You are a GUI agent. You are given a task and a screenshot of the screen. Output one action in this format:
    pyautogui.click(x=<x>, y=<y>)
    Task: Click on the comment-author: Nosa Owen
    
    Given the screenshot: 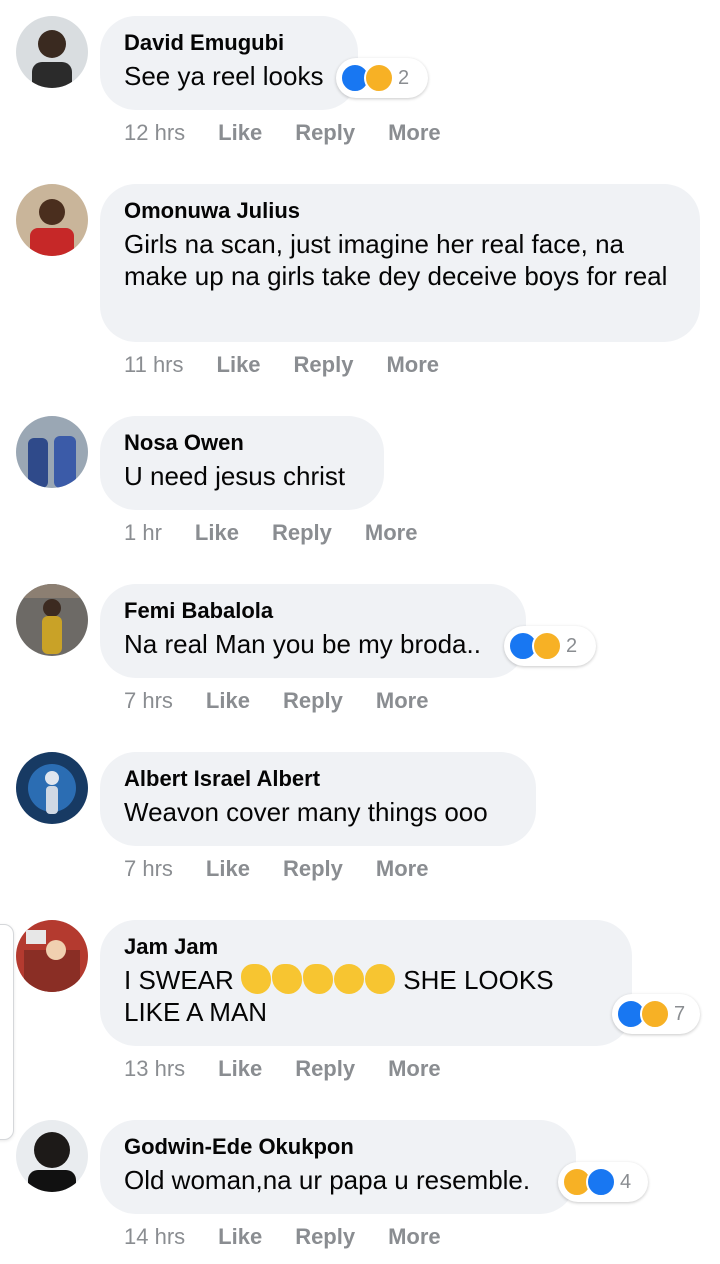 What is the action you would take?
    pyautogui.click(x=242, y=443)
    